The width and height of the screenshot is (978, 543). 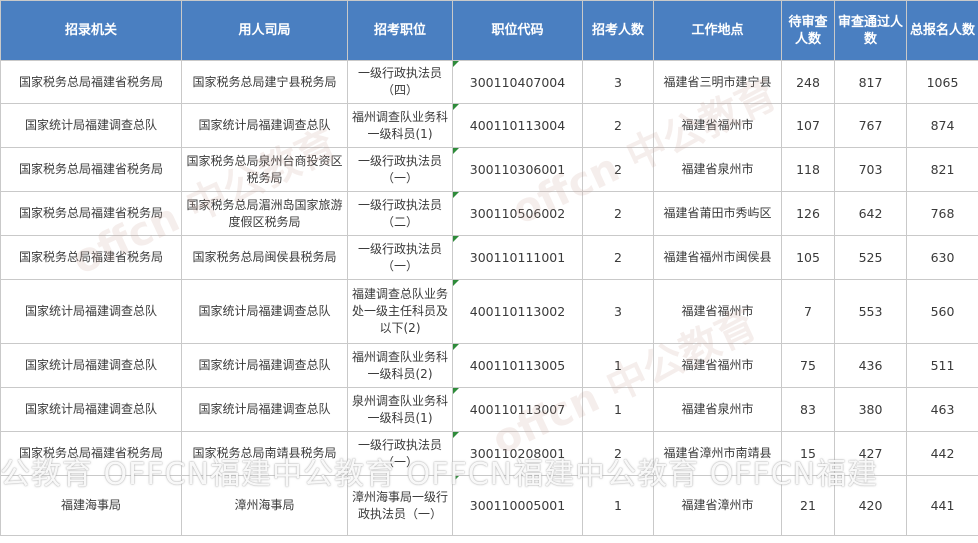 What do you see at coordinates (400, 125) in the screenshot?
I see `cell-position: 福州调查队业务科一级科员(1)` at bounding box center [400, 125].